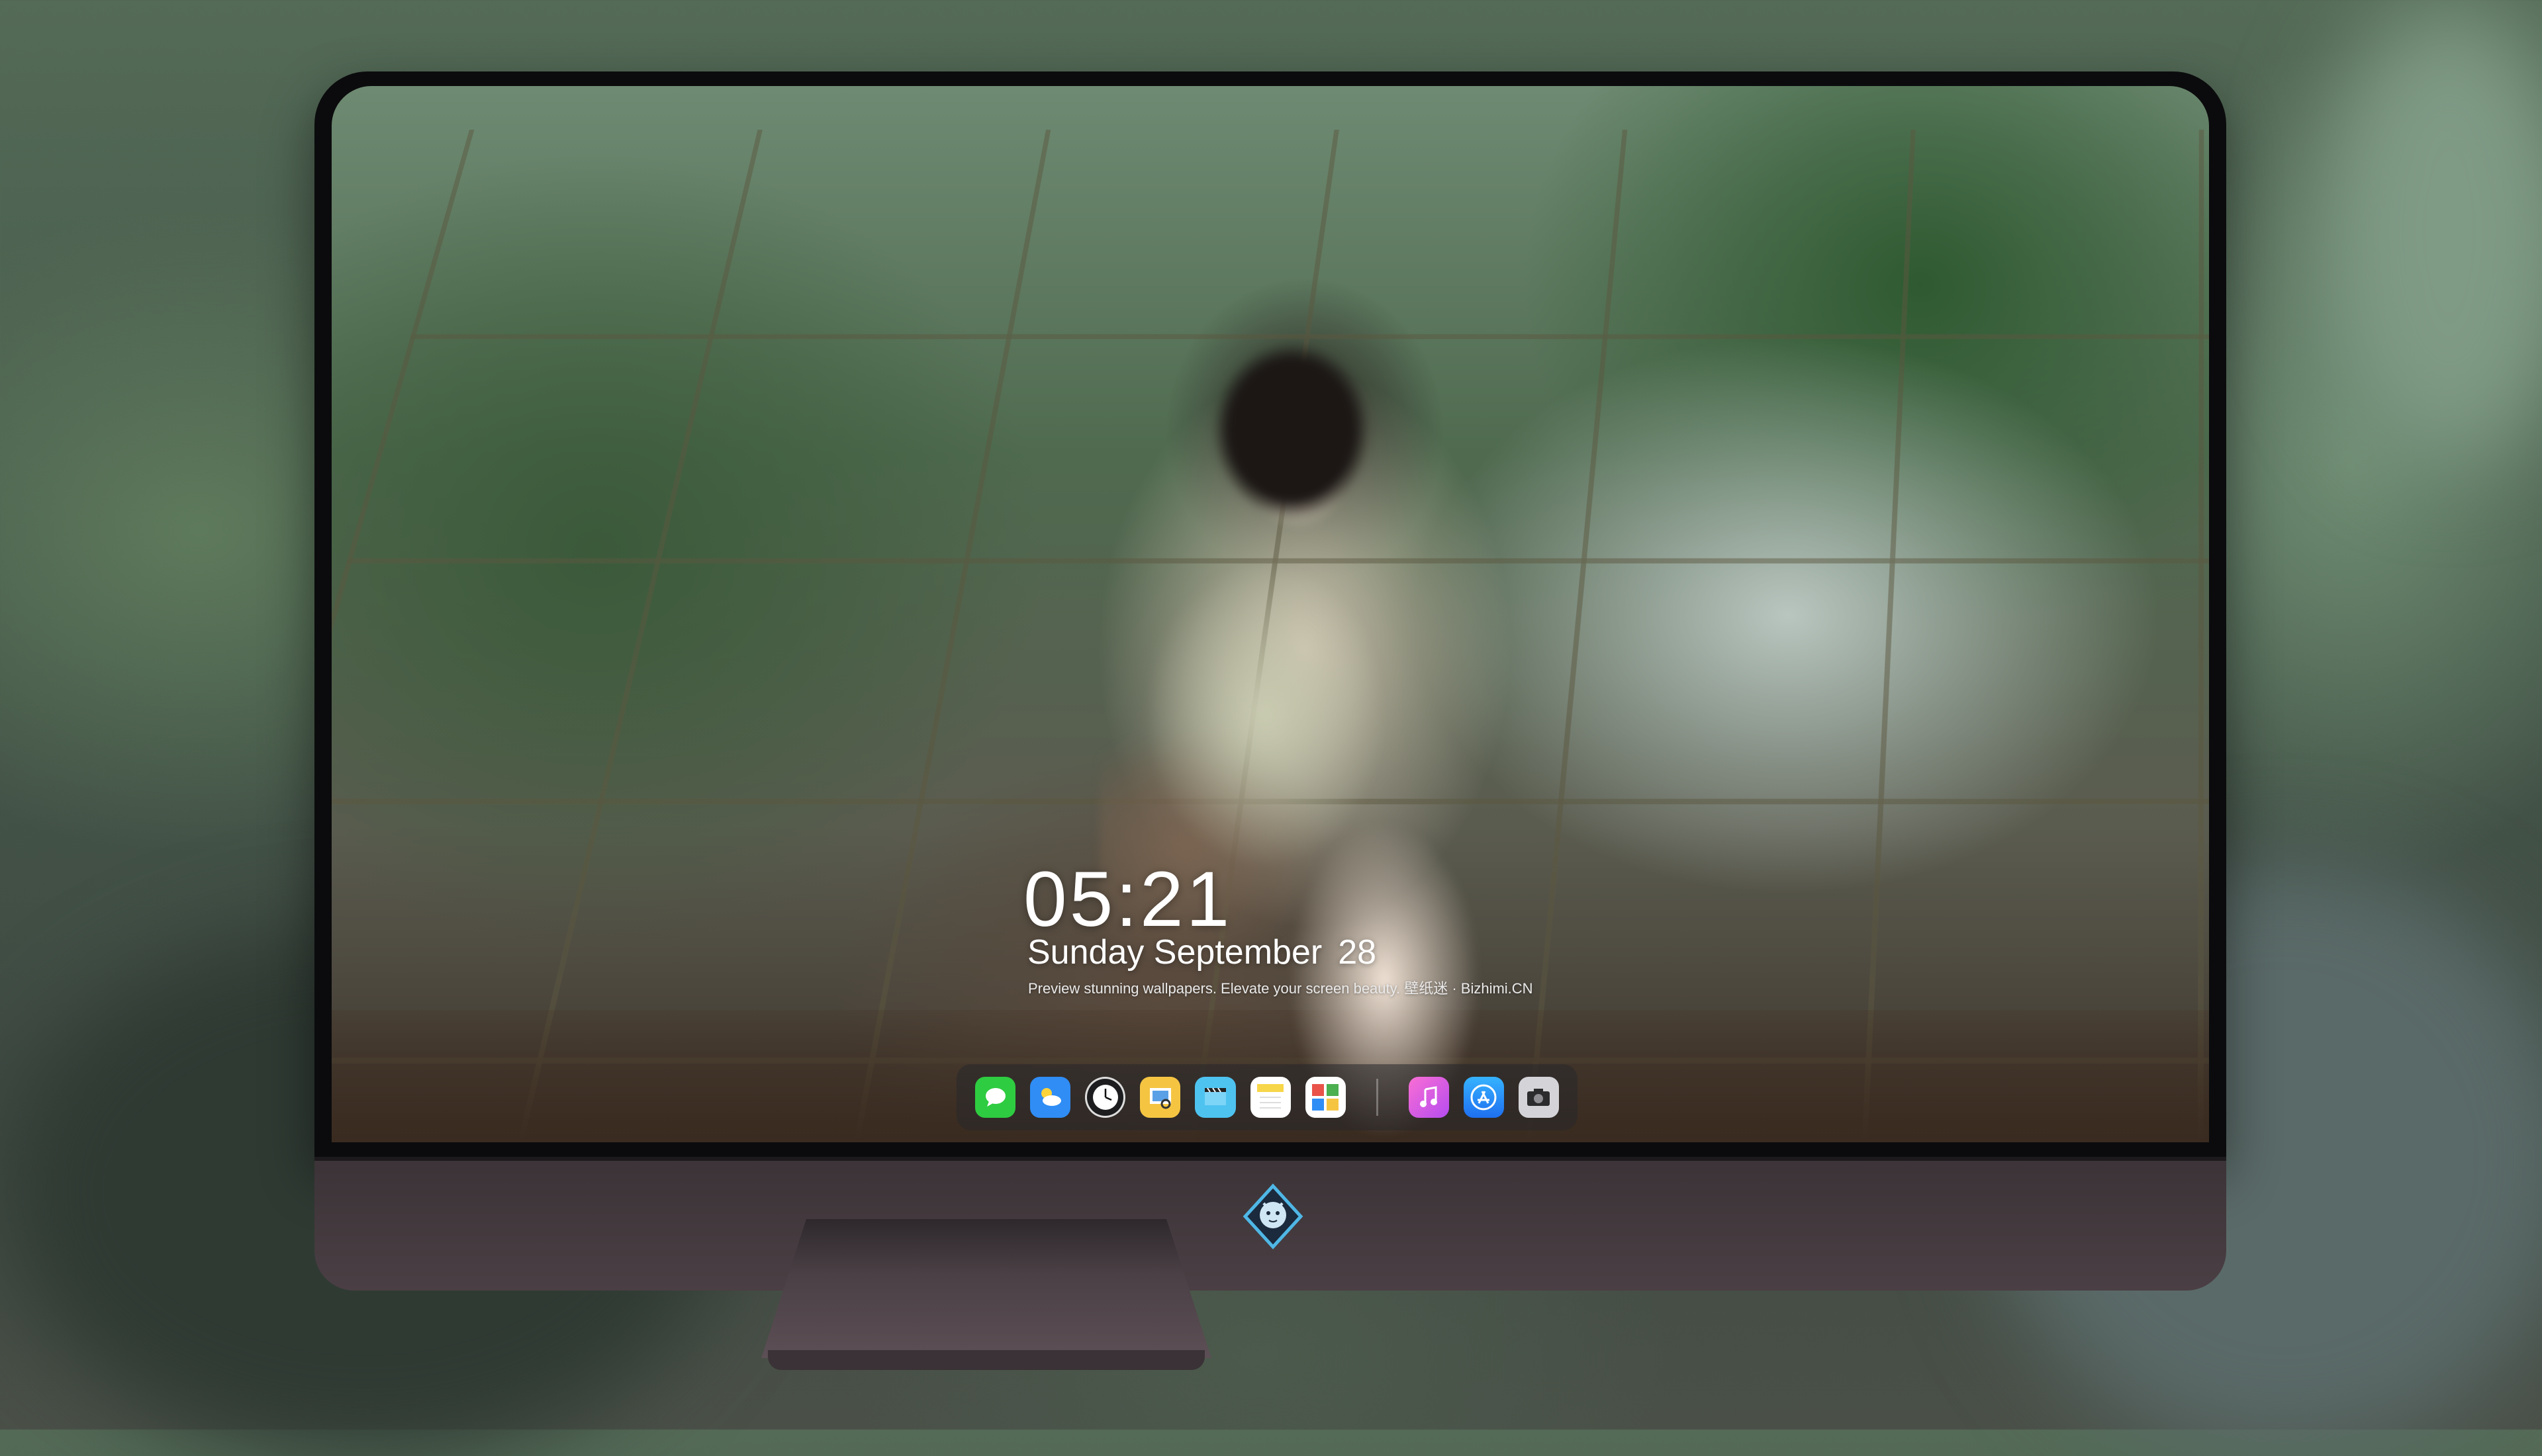 This screenshot has width=2542, height=1456. I want to click on clips-icon, so click(1216, 1096).